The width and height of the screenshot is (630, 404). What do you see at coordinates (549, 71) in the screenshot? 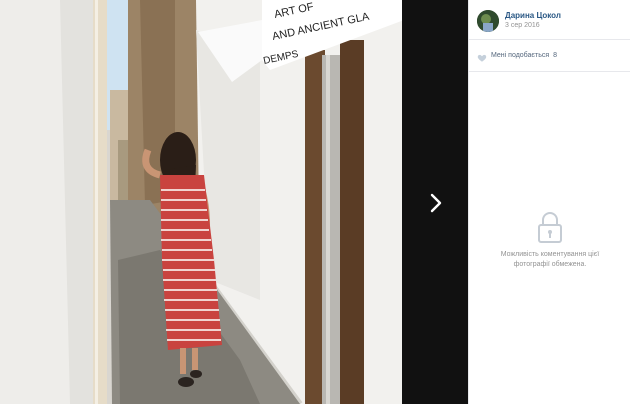
I see `divider` at bounding box center [549, 71].